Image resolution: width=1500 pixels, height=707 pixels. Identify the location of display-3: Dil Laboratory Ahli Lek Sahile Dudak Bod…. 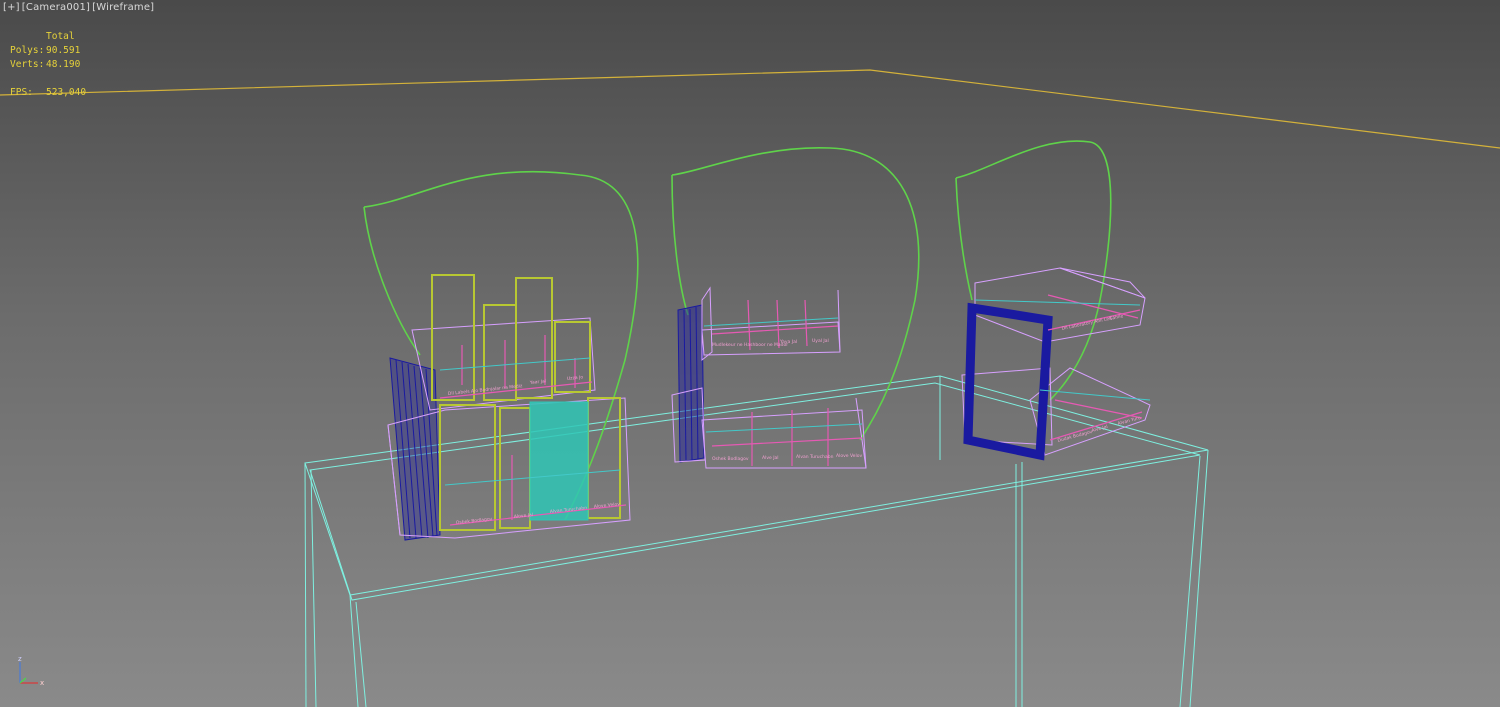
(1056, 364).